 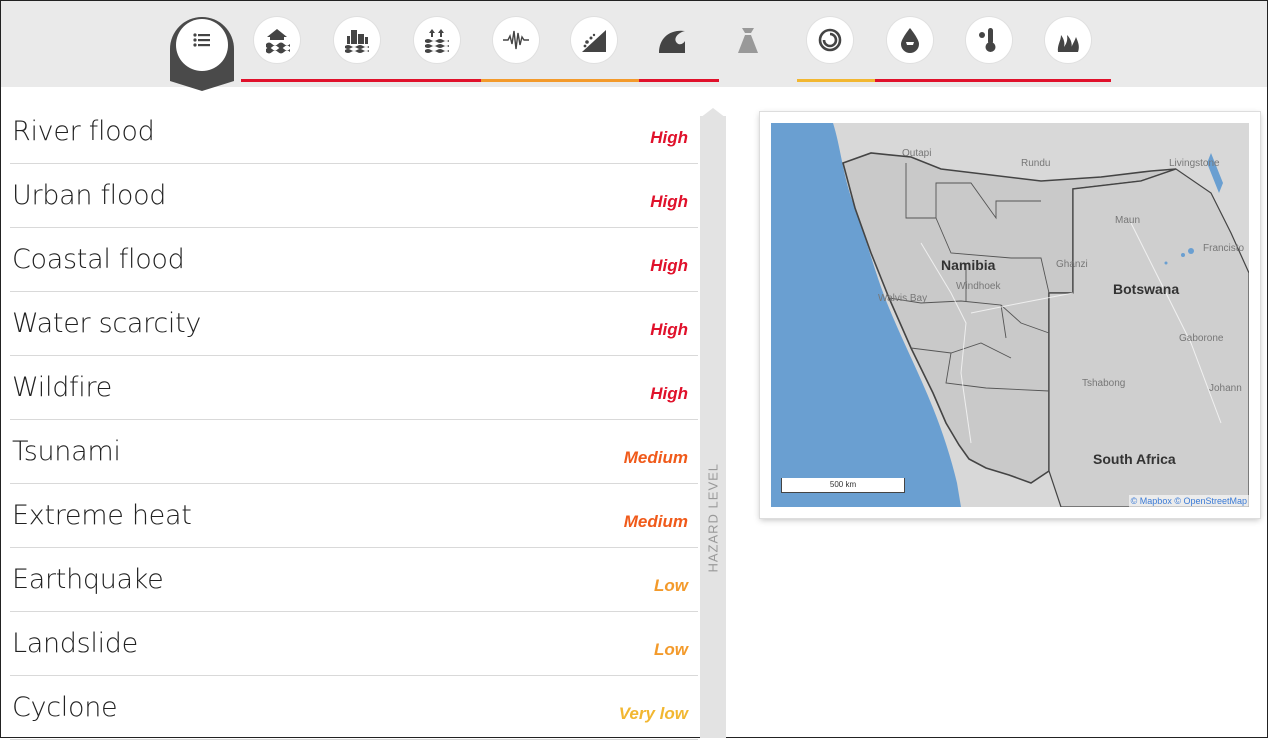 I want to click on underline-very-low, so click(x=836, y=80).